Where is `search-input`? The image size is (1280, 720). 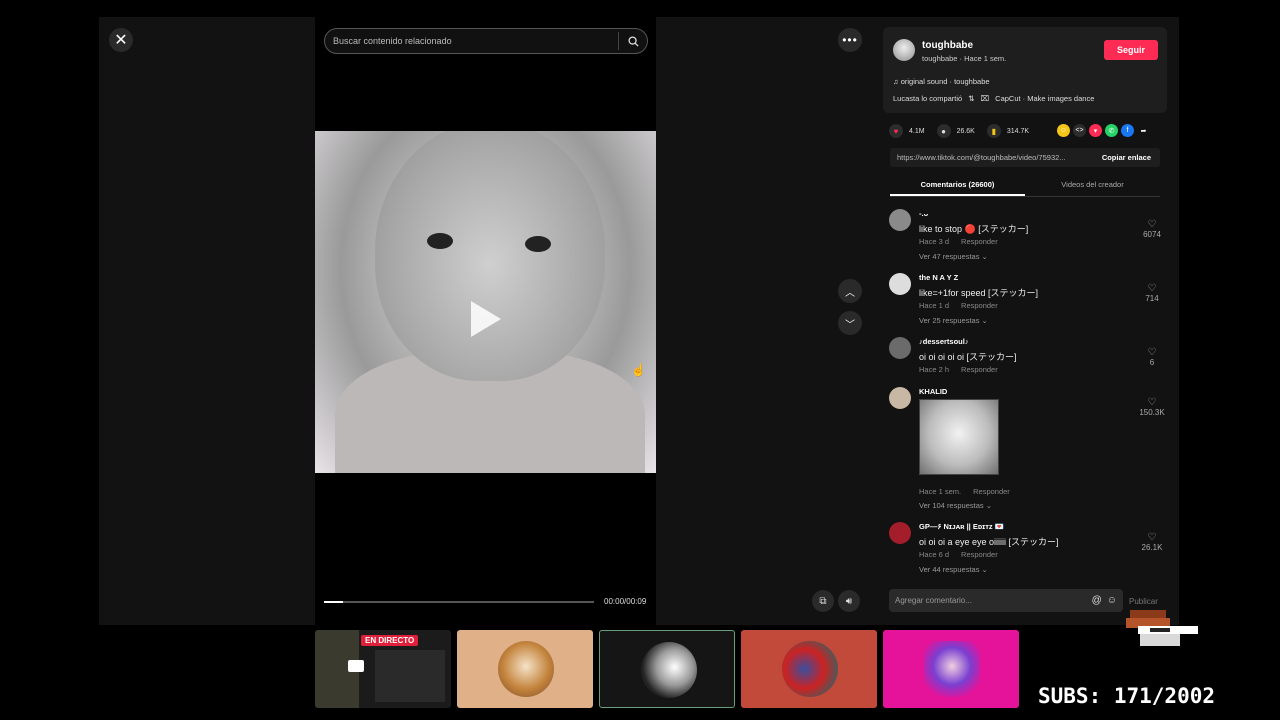 search-input is located at coordinates (475, 41).